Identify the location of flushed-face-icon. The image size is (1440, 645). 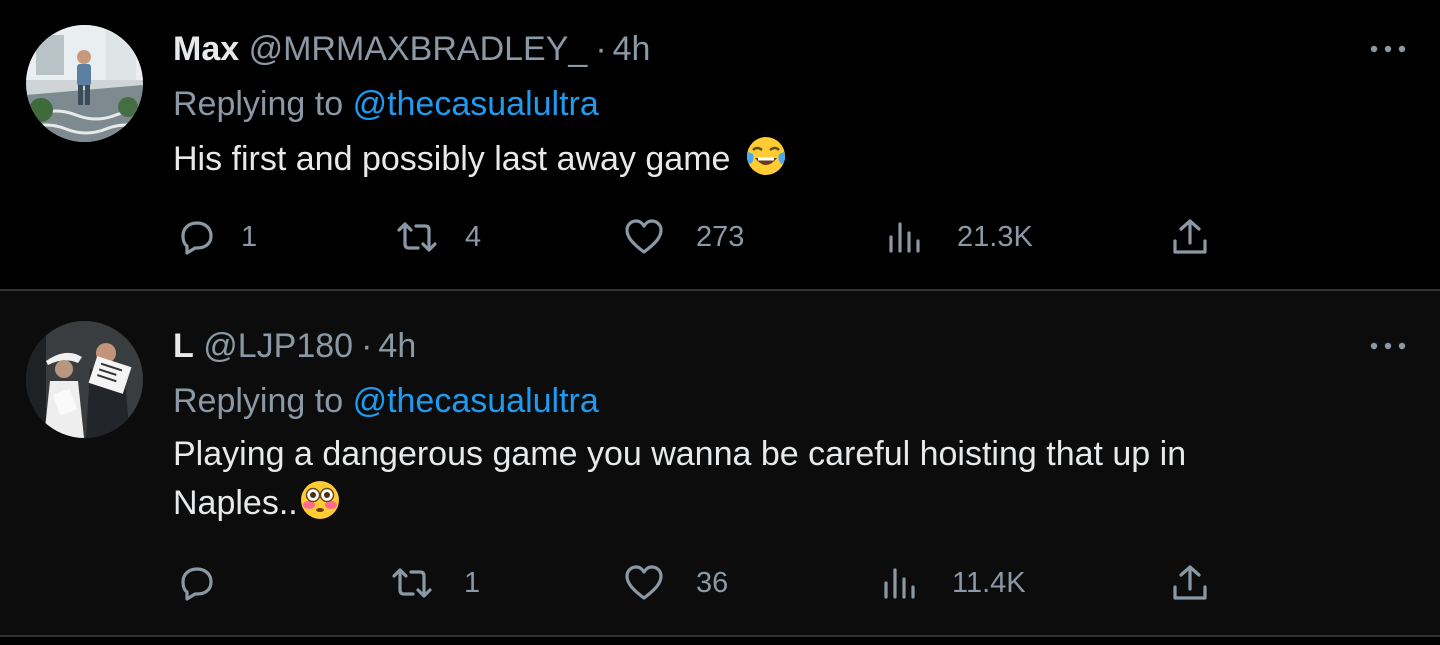
(320, 500).